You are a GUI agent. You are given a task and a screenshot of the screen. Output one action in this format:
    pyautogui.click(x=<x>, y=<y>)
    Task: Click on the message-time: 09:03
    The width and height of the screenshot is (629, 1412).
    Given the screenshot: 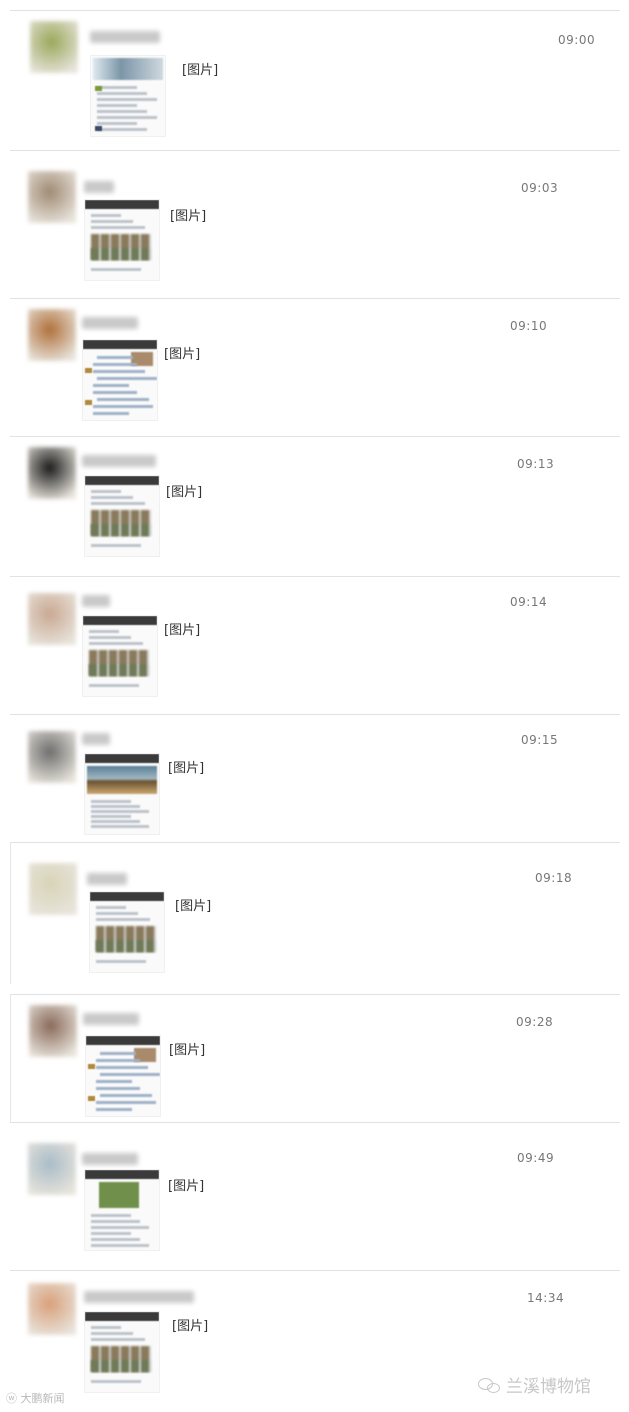 What is the action you would take?
    pyautogui.click(x=540, y=188)
    